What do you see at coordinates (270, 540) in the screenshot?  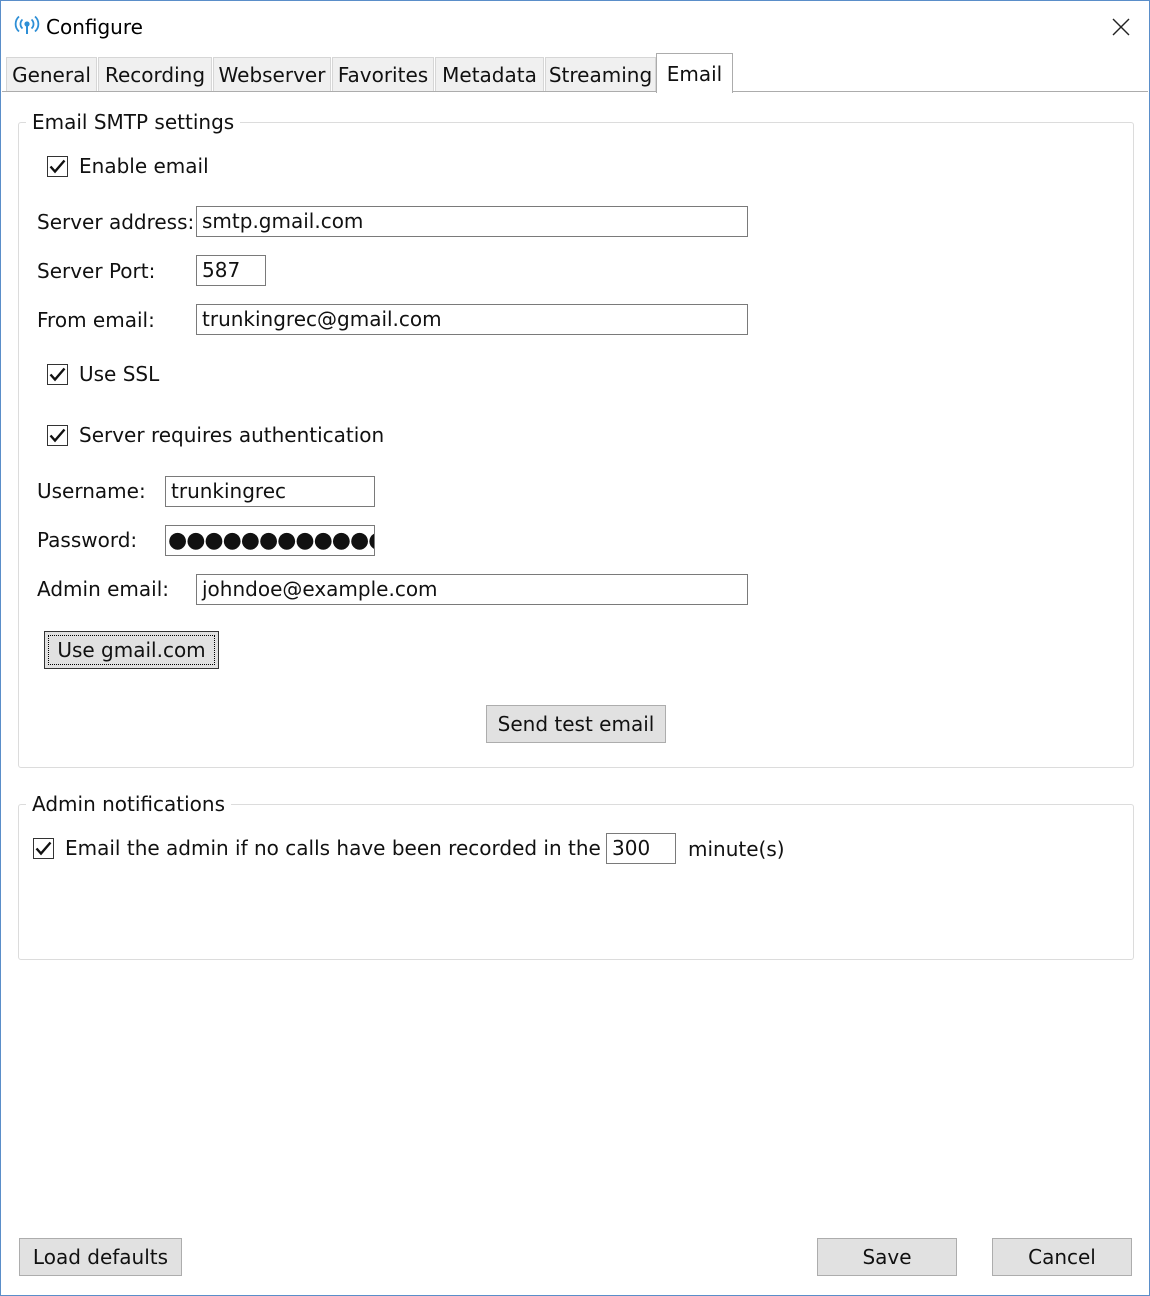 I see `password-input: ●●●●●●●●●●●●●●●●` at bounding box center [270, 540].